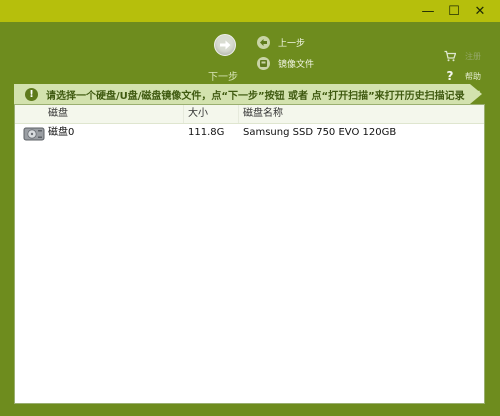 The width and height of the screenshot is (500, 416). I want to click on minimize-button: —, so click(428, 11).